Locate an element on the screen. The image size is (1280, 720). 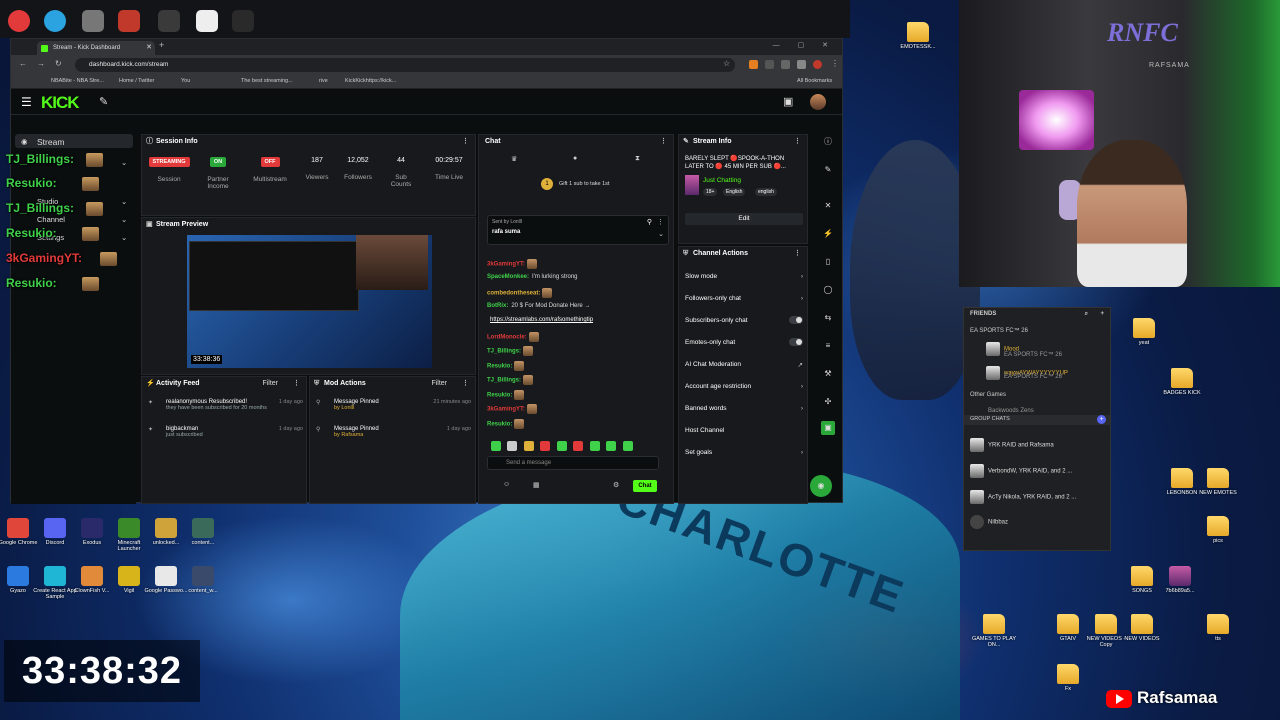
channel-action-item: Followers-only chat › is located at coordinates (744, 298).